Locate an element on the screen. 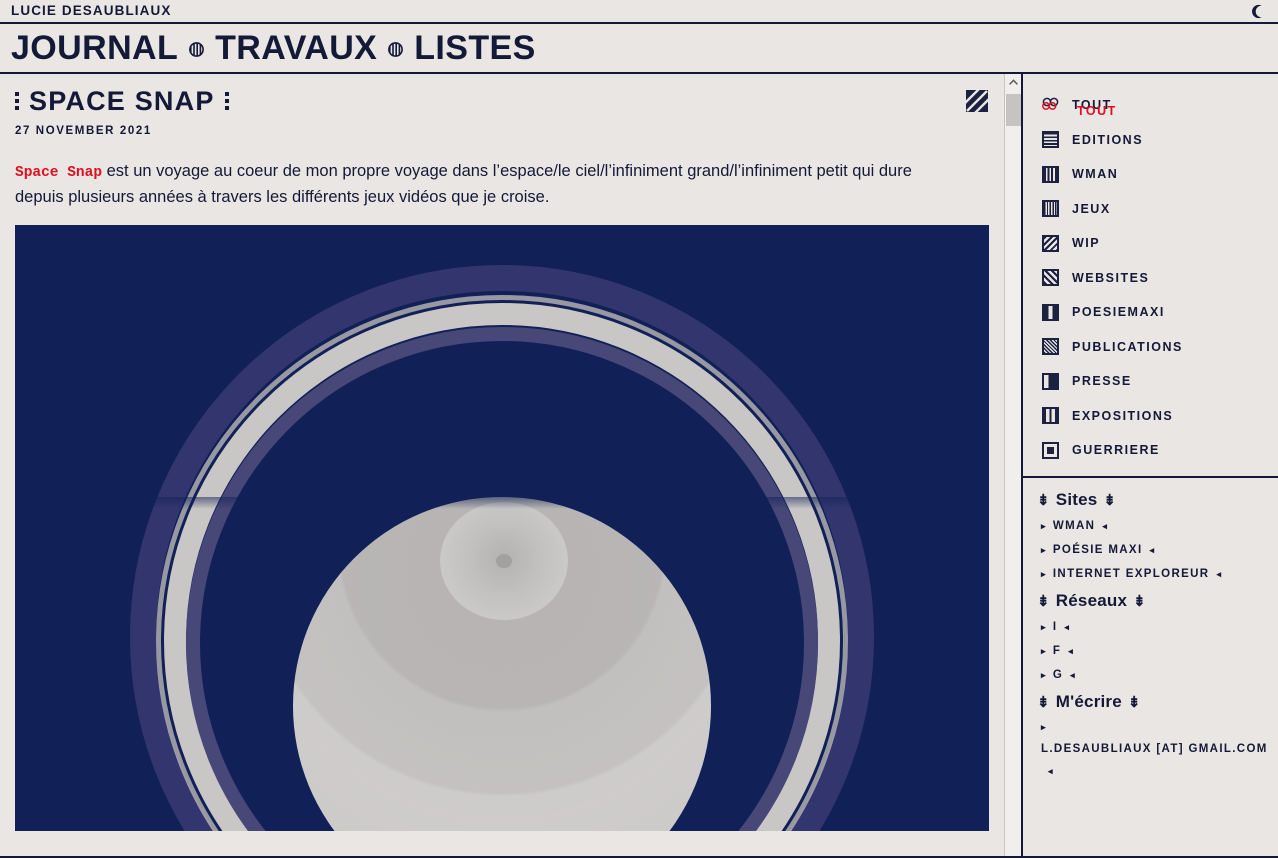  two-columns-icon is located at coordinates (1050, 416).